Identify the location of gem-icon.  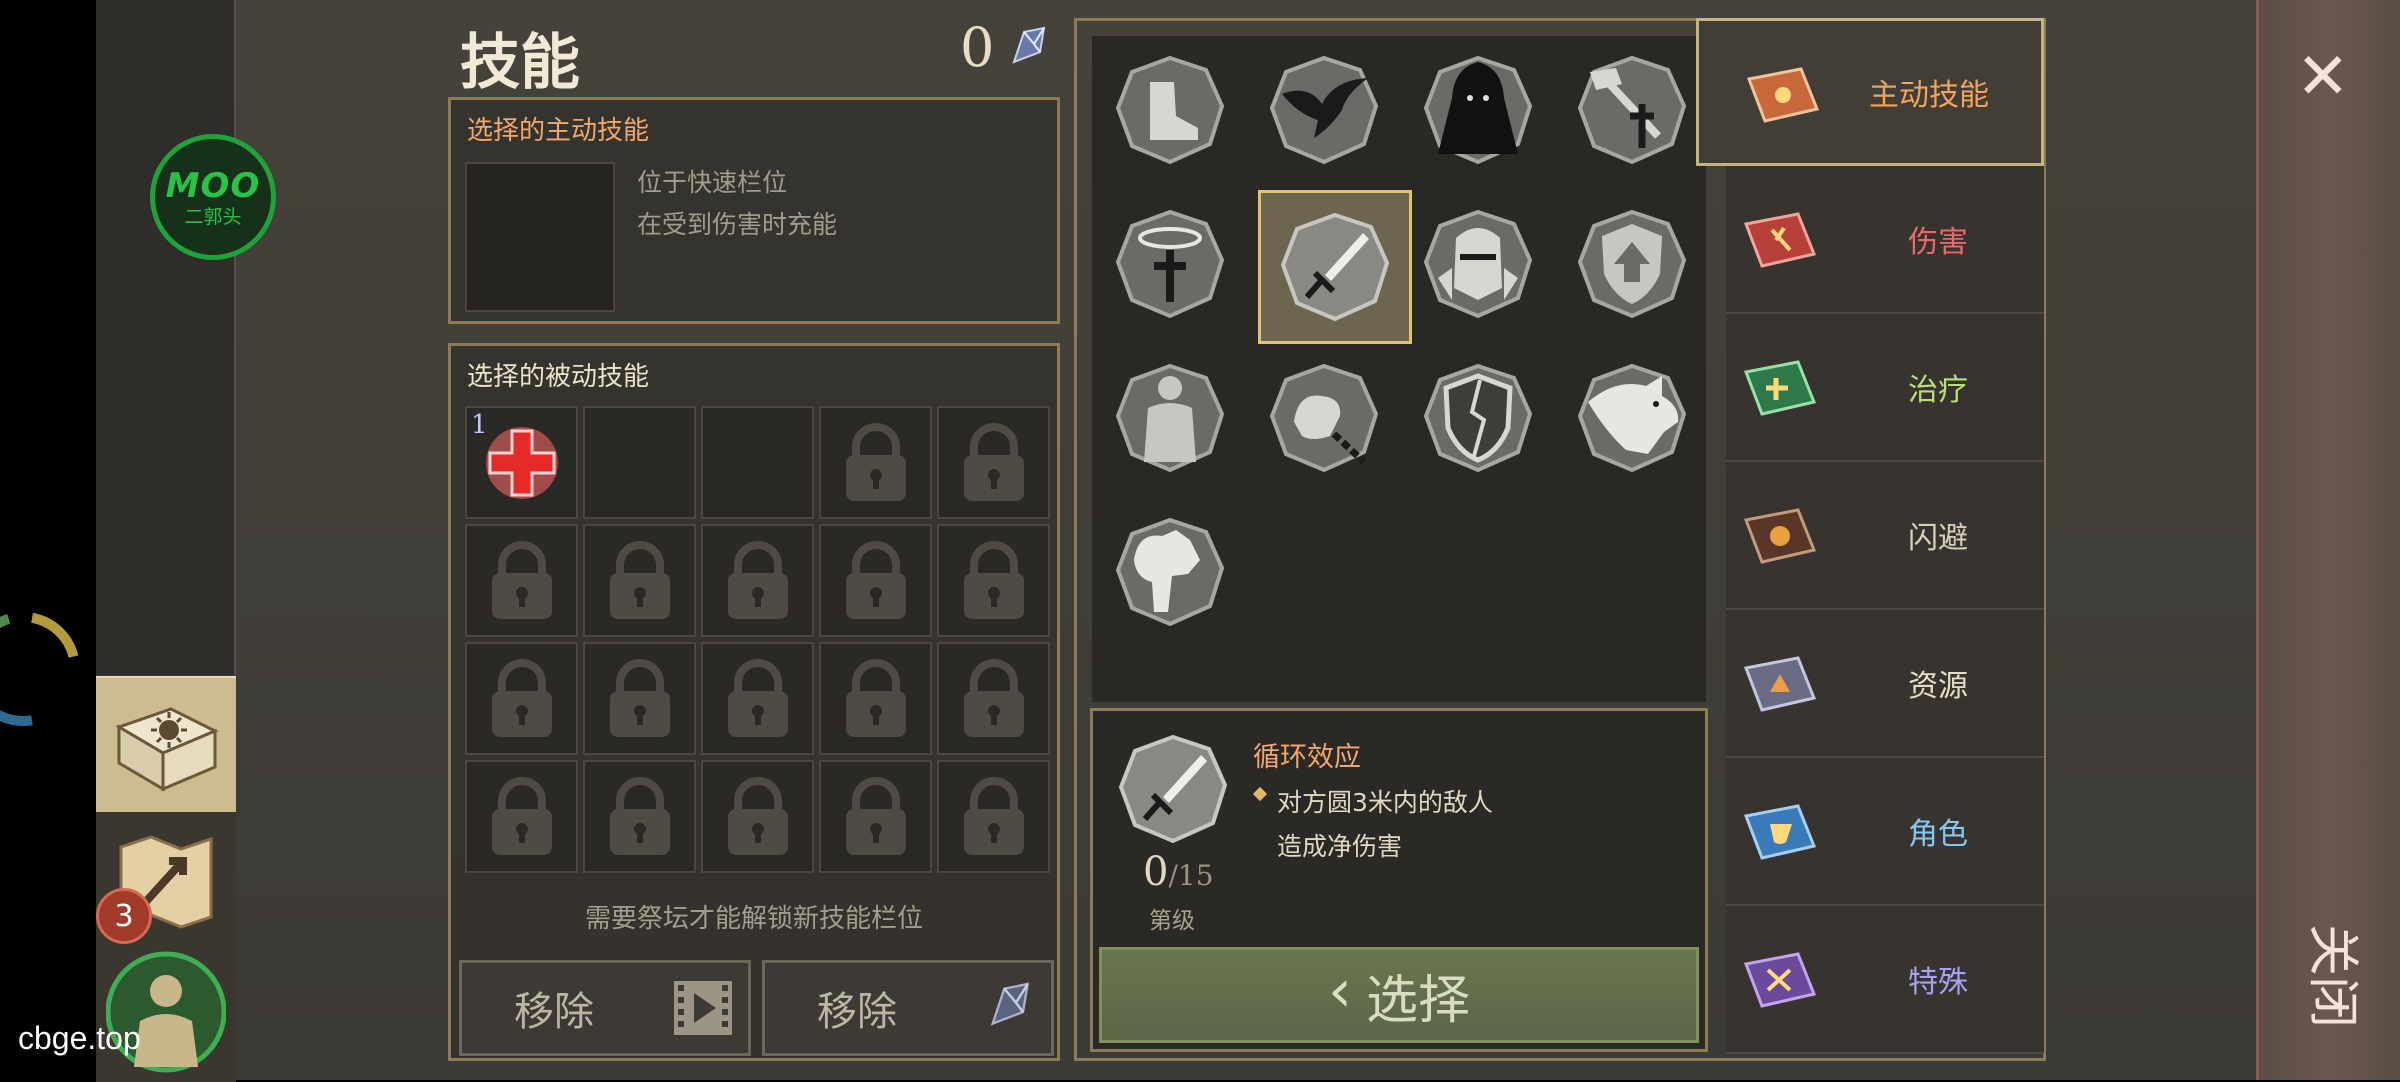
(1029, 45).